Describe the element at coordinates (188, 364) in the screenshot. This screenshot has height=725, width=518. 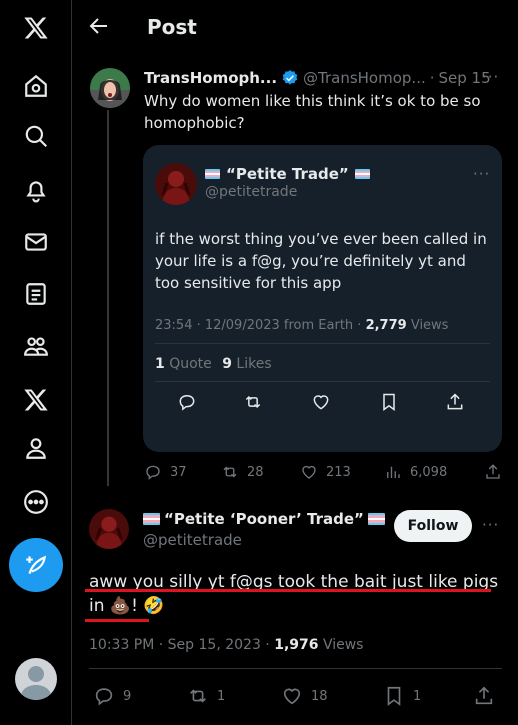
I see `quote-label: Quote` at that location.